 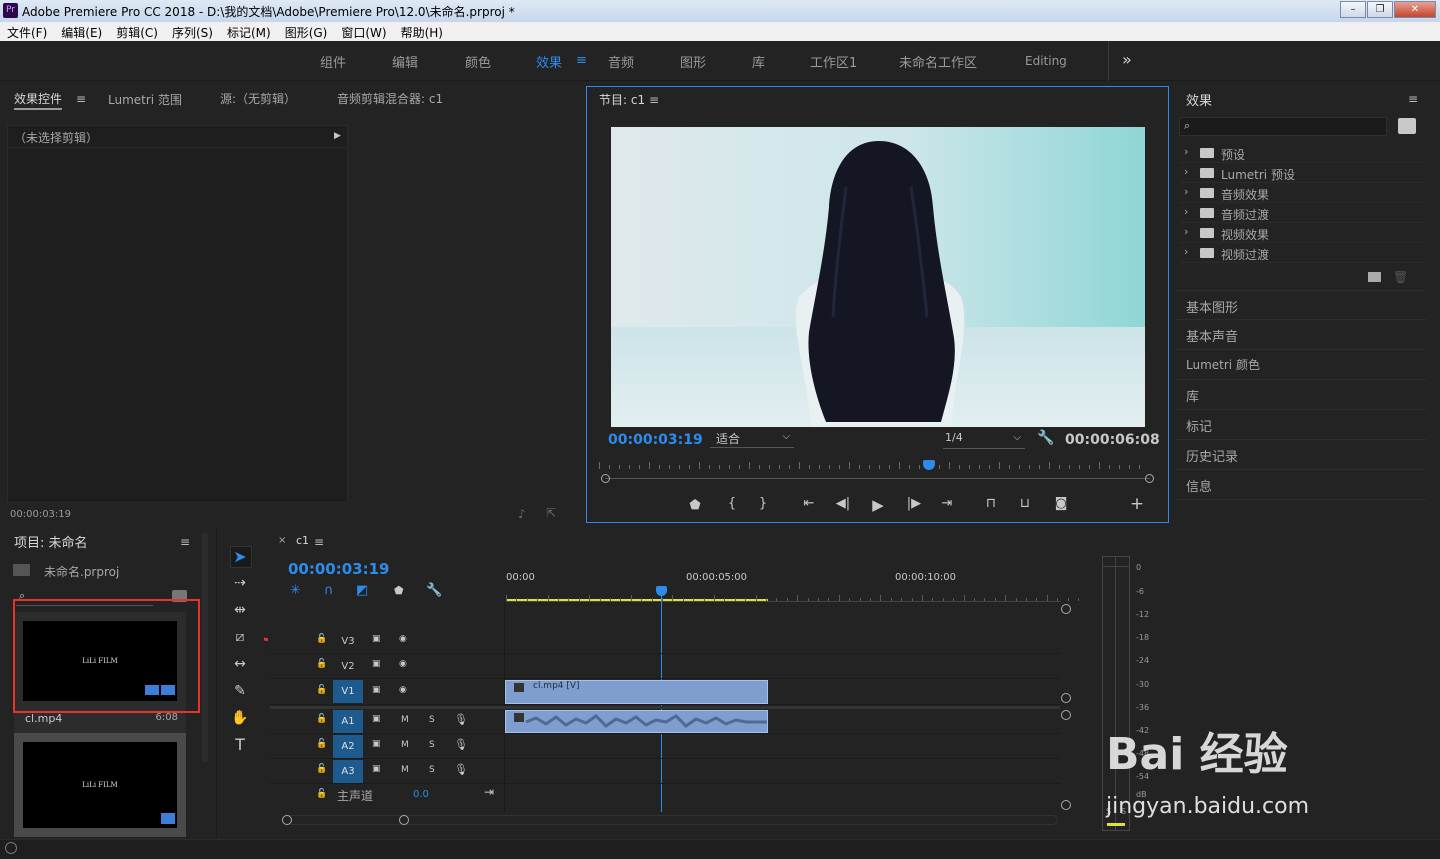 What do you see at coordinates (1066, 805) in the screenshot?
I see `vertical-zoom-handle-bottom` at bounding box center [1066, 805].